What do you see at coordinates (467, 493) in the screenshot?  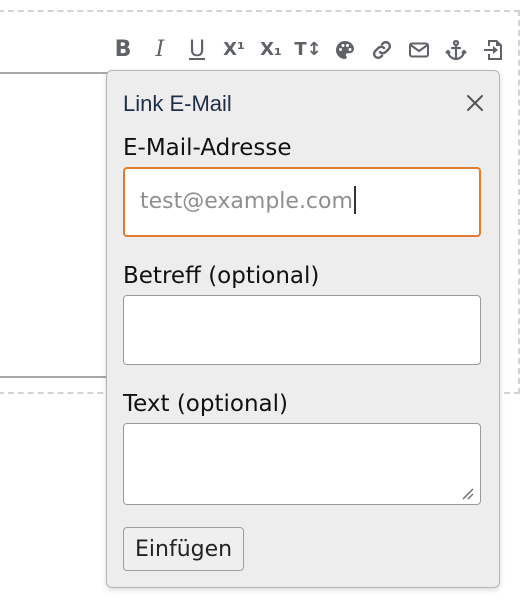 I see `resize-handle-icon` at bounding box center [467, 493].